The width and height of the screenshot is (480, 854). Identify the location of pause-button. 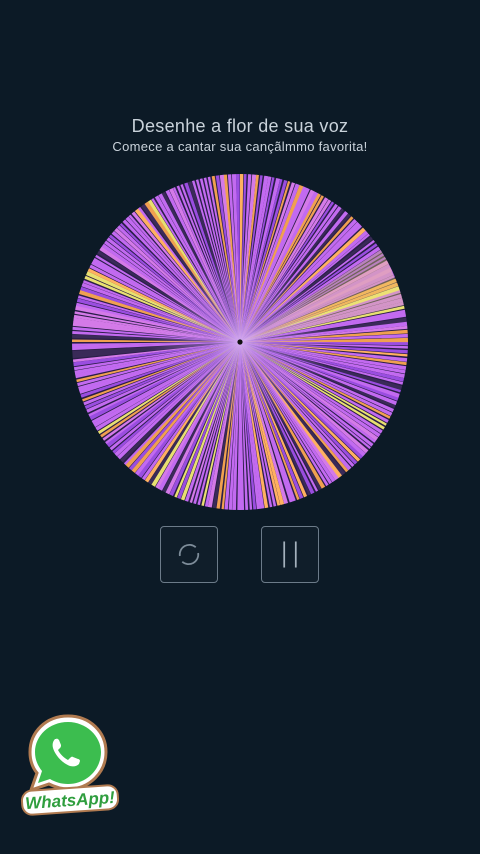
(290, 554).